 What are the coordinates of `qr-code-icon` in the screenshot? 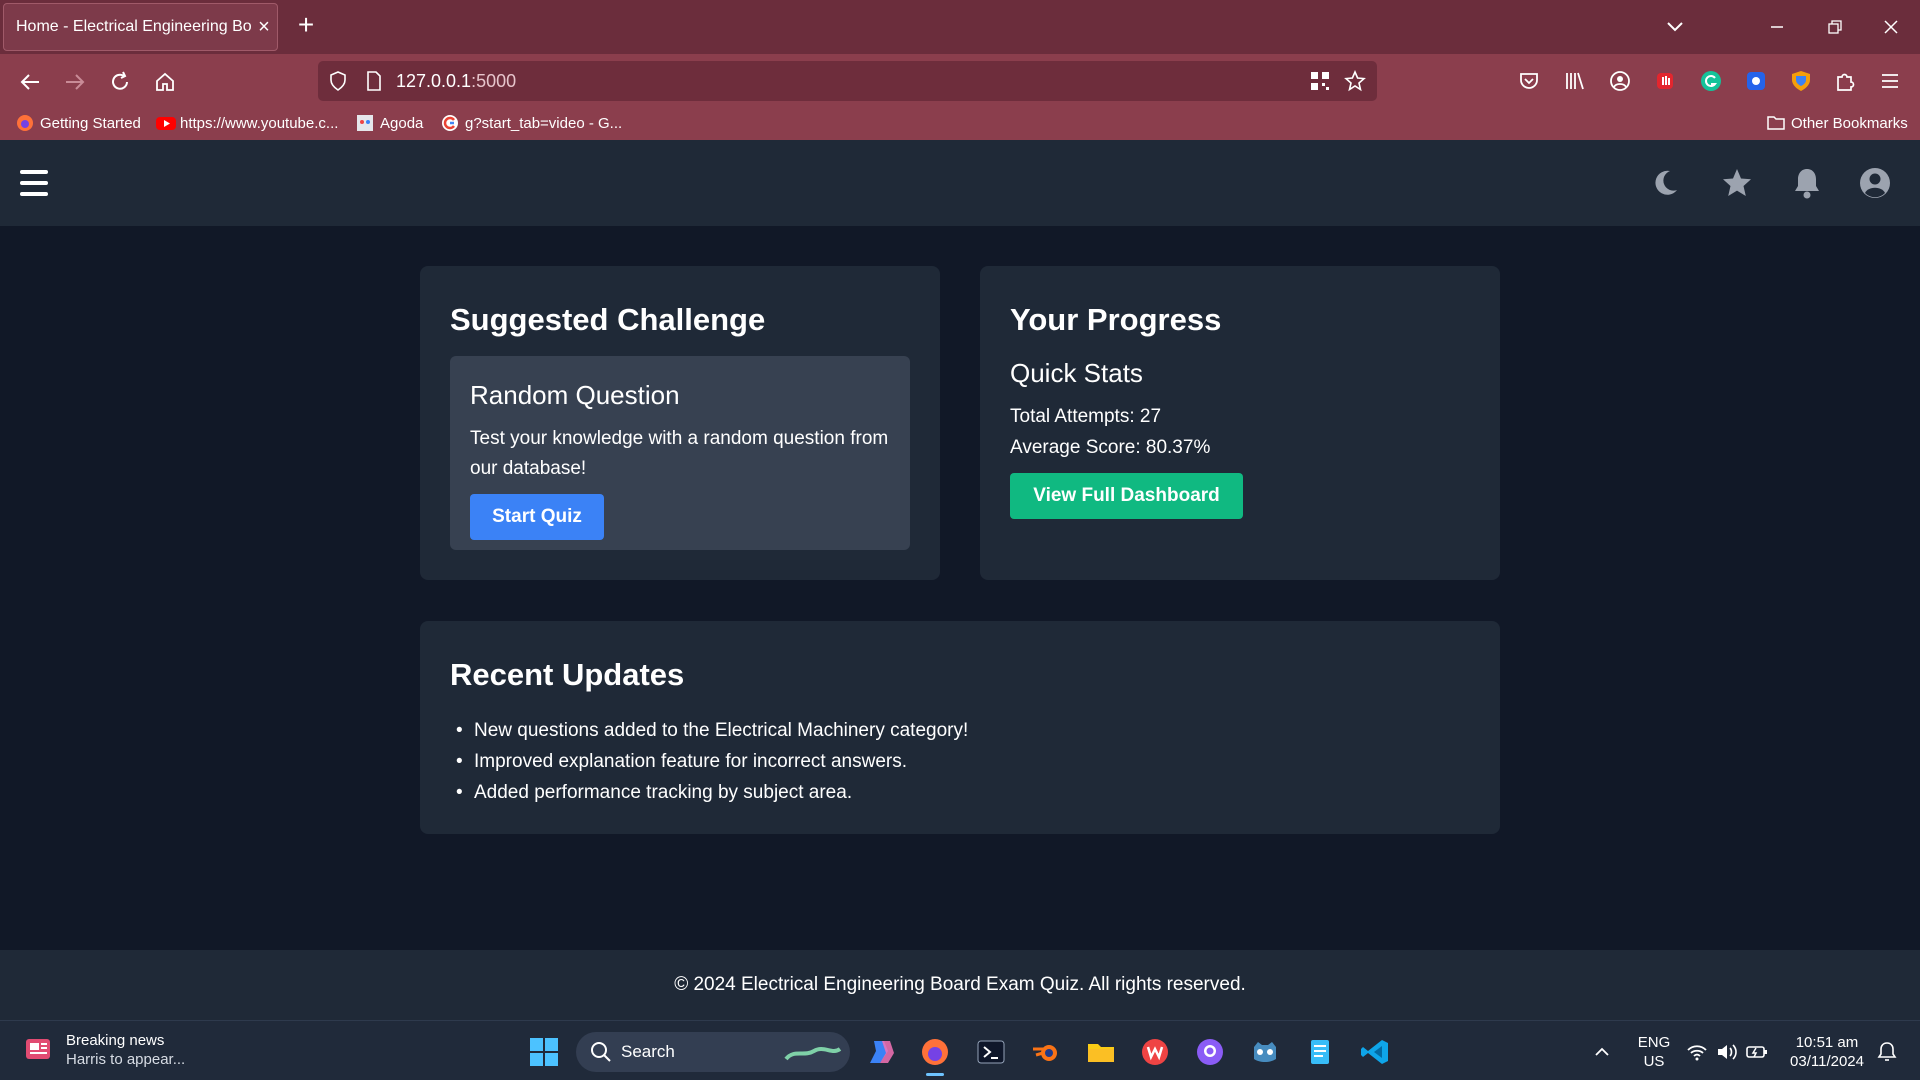 It's located at (1320, 81).